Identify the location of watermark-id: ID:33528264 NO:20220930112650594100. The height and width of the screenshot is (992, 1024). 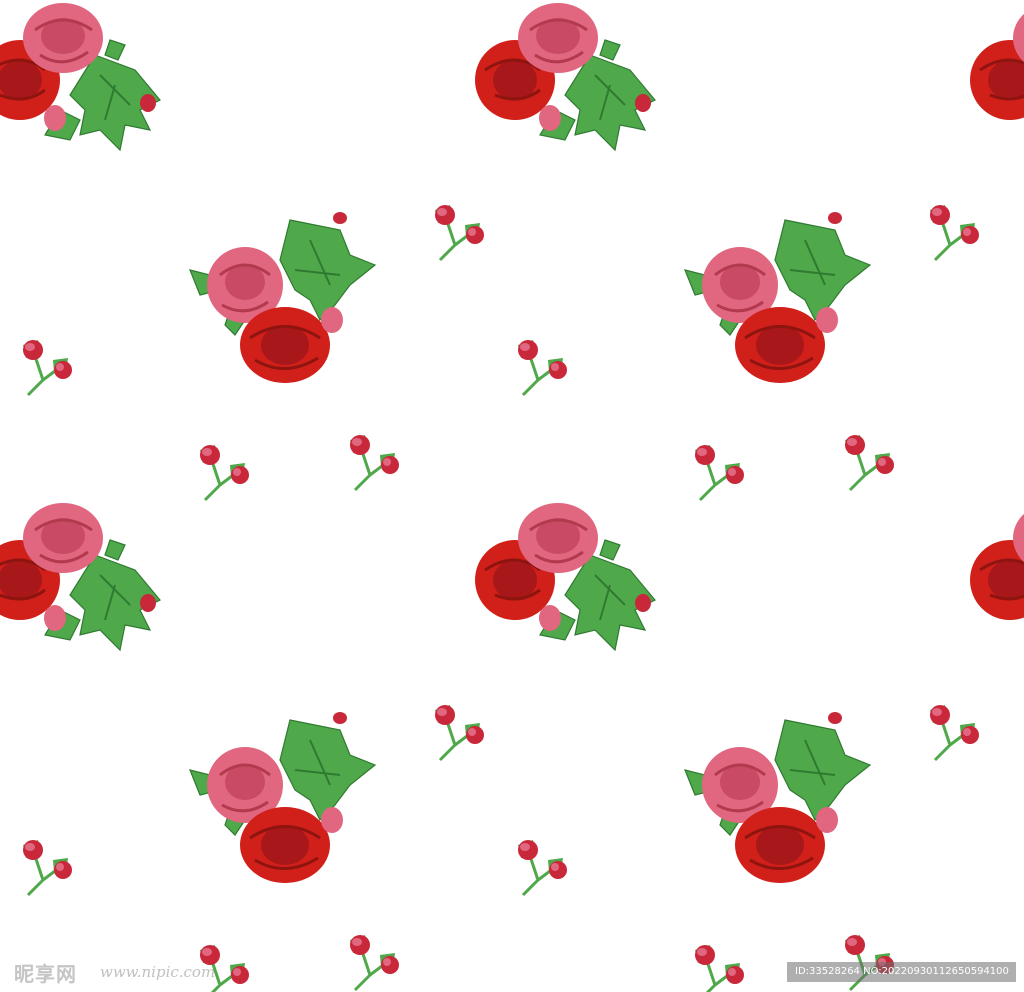
(901, 972).